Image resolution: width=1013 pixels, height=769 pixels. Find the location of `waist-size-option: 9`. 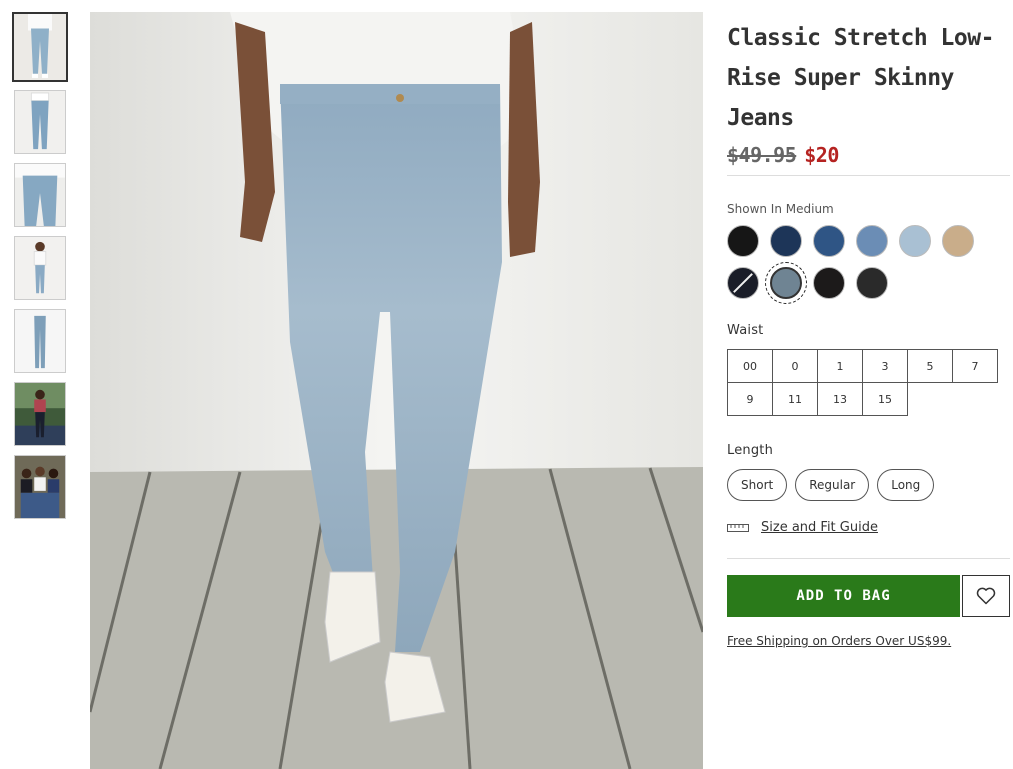

waist-size-option: 9 is located at coordinates (750, 399).